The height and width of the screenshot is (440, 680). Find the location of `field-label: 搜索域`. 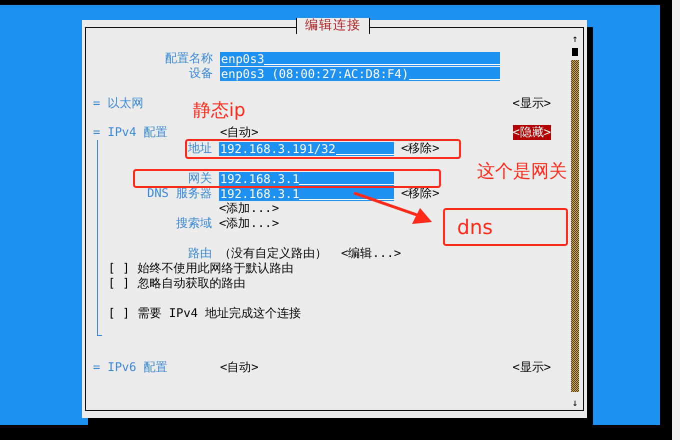

field-label: 搜索域 is located at coordinates (194, 223).